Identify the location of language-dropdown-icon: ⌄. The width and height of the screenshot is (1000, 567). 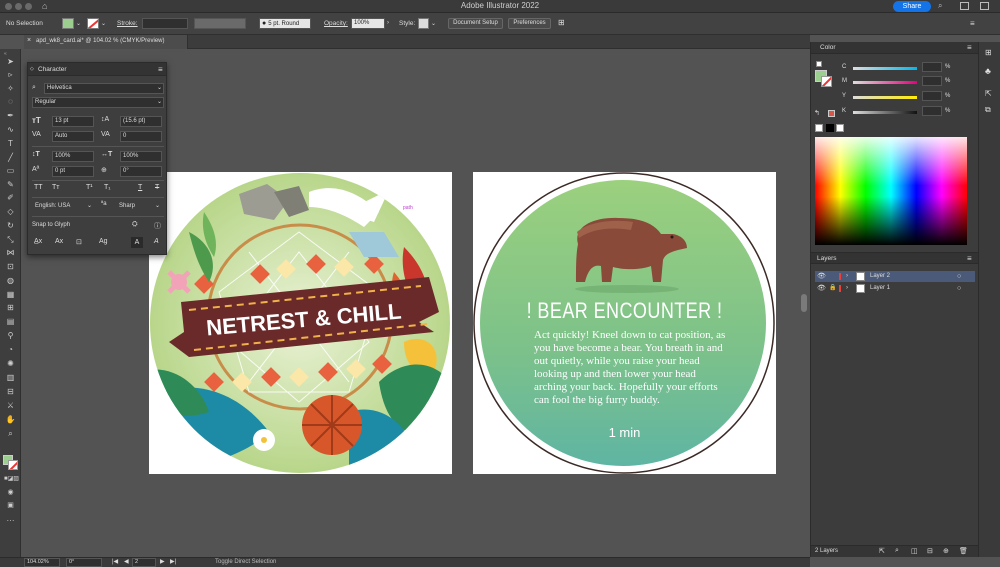
(89, 205).